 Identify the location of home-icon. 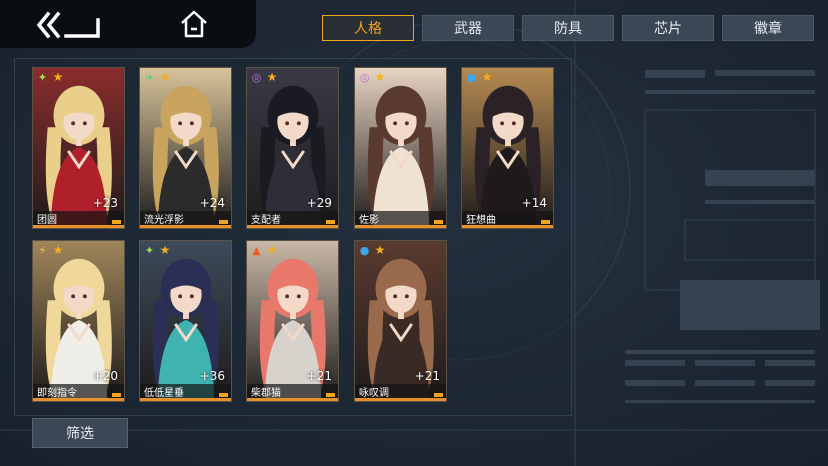
(194, 24).